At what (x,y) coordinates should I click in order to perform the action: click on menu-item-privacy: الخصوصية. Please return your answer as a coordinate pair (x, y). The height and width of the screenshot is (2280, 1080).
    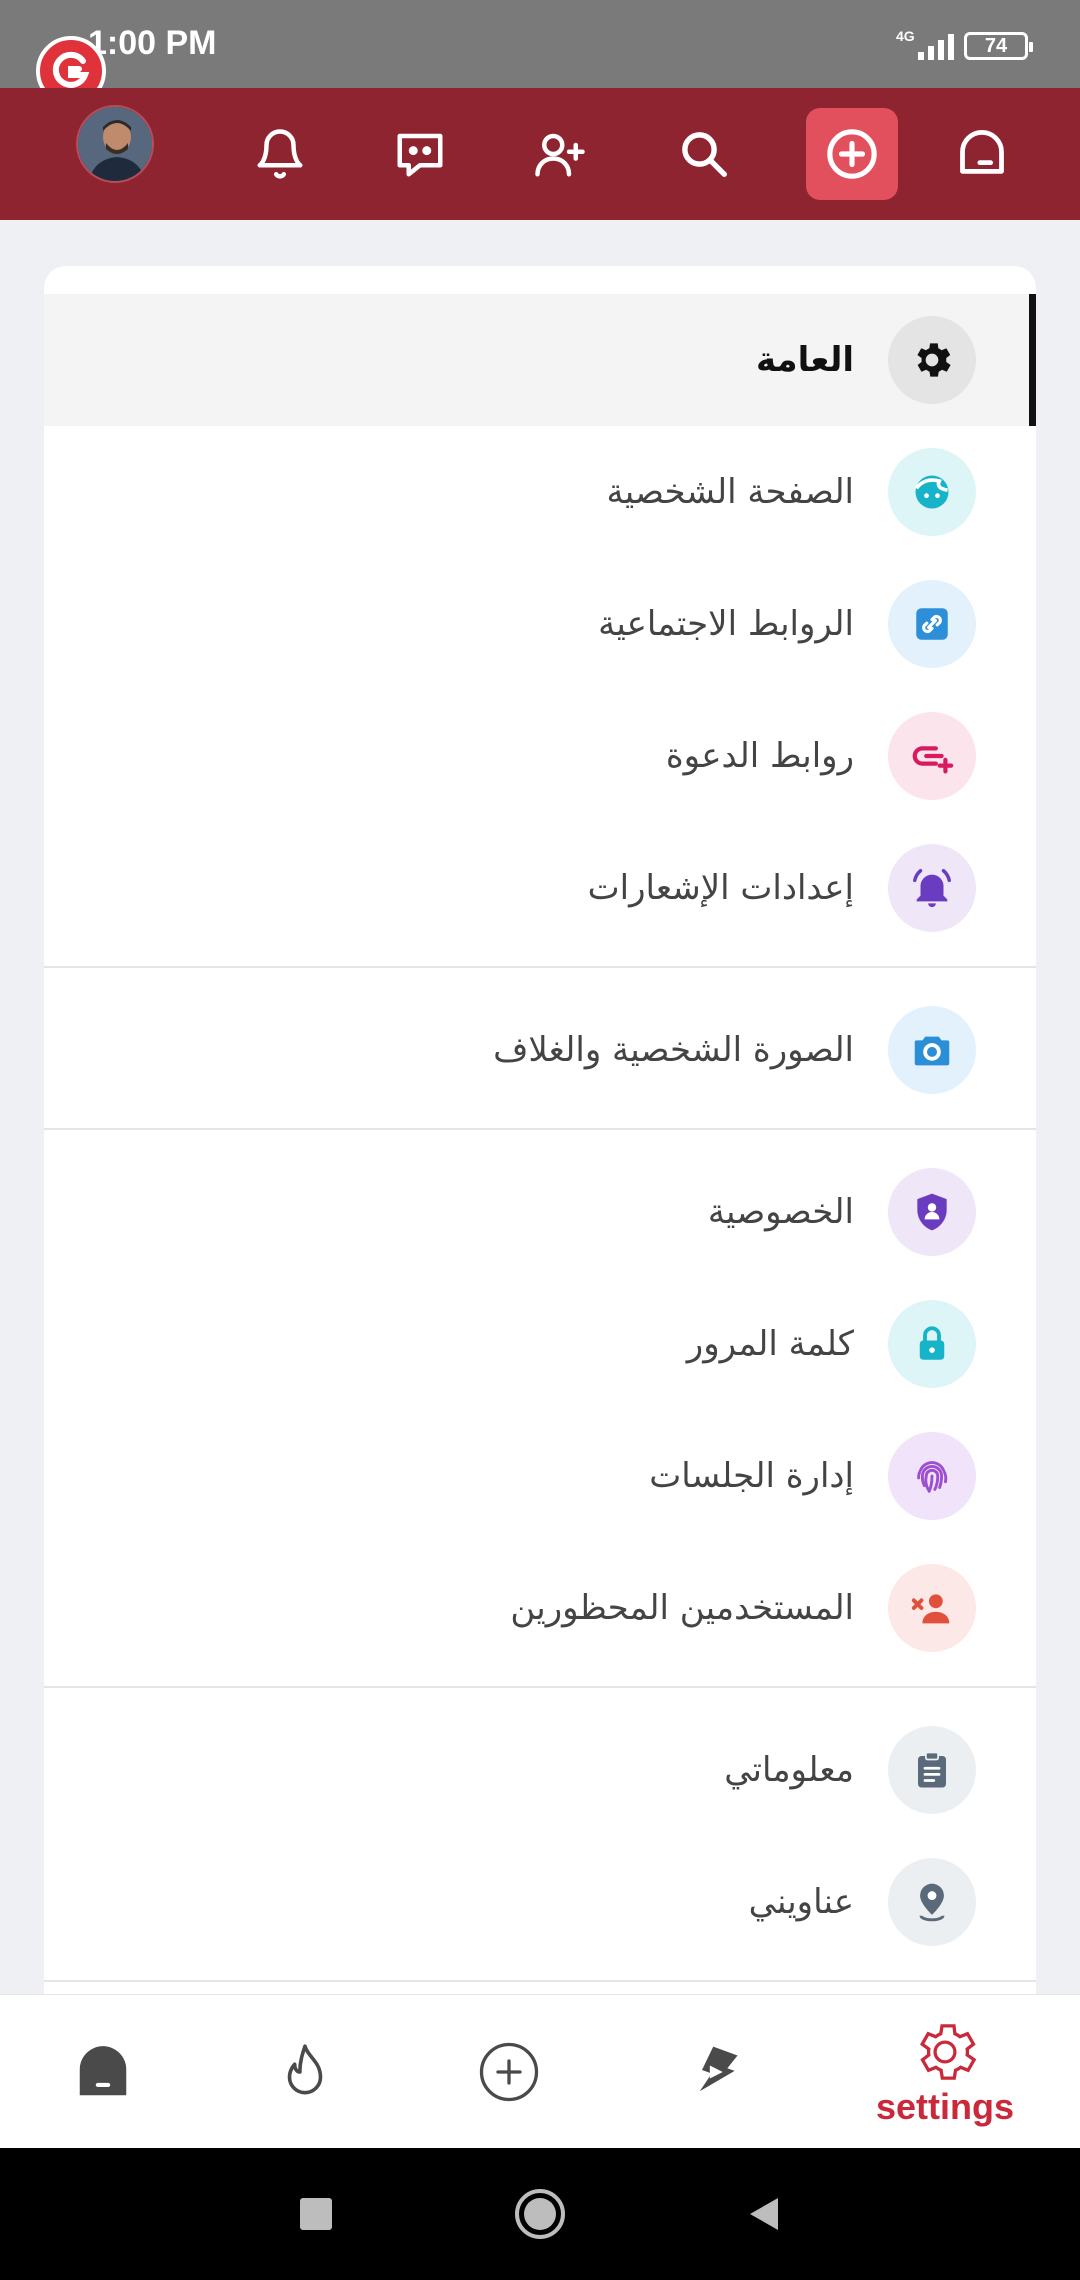
    Looking at the image, I should click on (540, 1212).